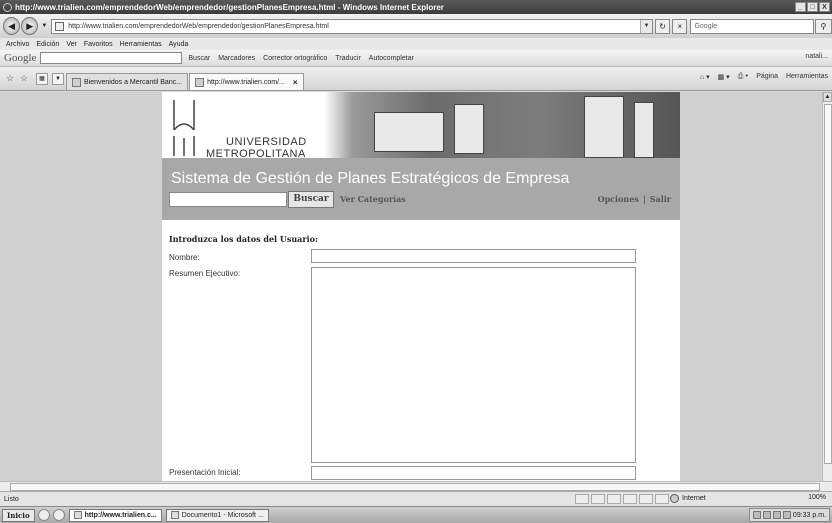  What do you see at coordinates (823, 26) in the screenshot?
I see `search-icon: ⚲` at bounding box center [823, 26].